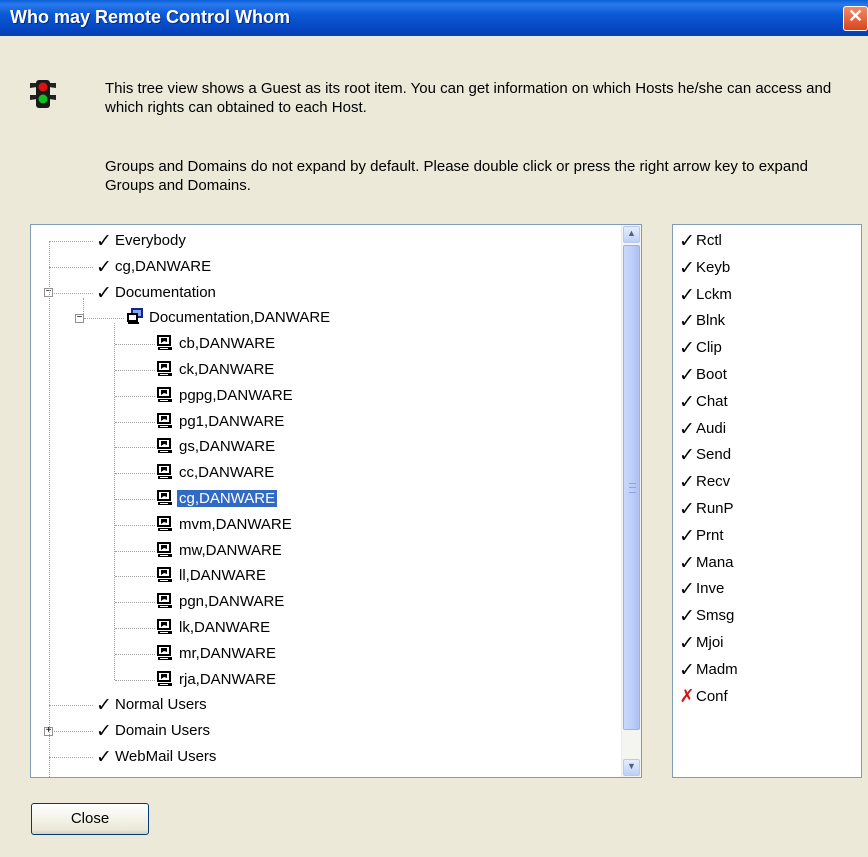 Image resolution: width=868 pixels, height=857 pixels. What do you see at coordinates (225, 525) in the screenshot?
I see `tree-host-item: mvm,DANWARE` at bounding box center [225, 525].